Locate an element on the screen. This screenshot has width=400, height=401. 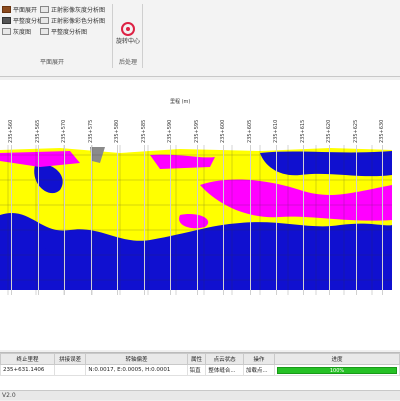
rotate-center-button: 旋转中心 is located at coordinates (128, 33).